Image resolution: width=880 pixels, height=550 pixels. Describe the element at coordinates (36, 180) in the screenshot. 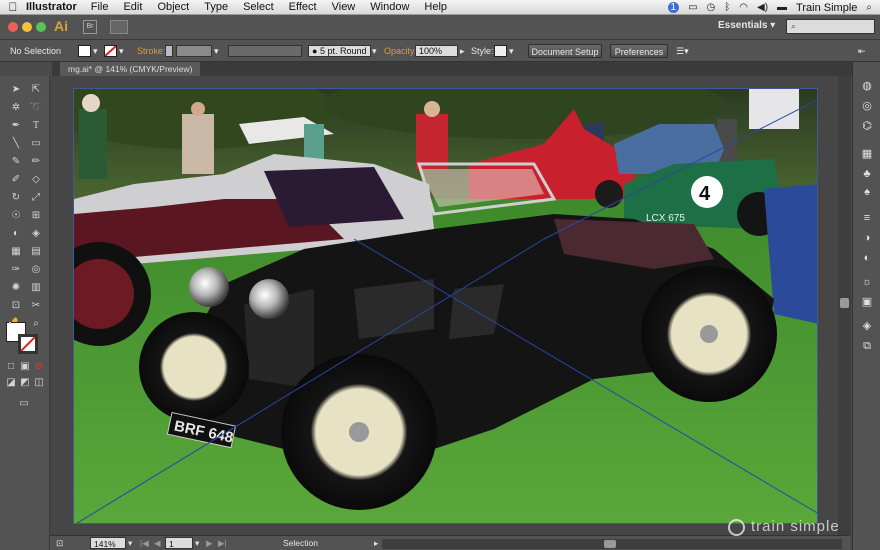

I see `eraser-tool-icon: ◇` at that location.